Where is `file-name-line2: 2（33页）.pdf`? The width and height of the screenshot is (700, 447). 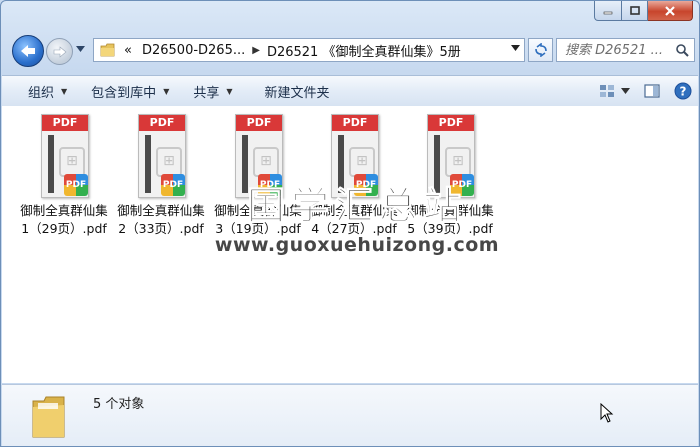 file-name-line2: 2（33页）.pdf is located at coordinates (161, 228).